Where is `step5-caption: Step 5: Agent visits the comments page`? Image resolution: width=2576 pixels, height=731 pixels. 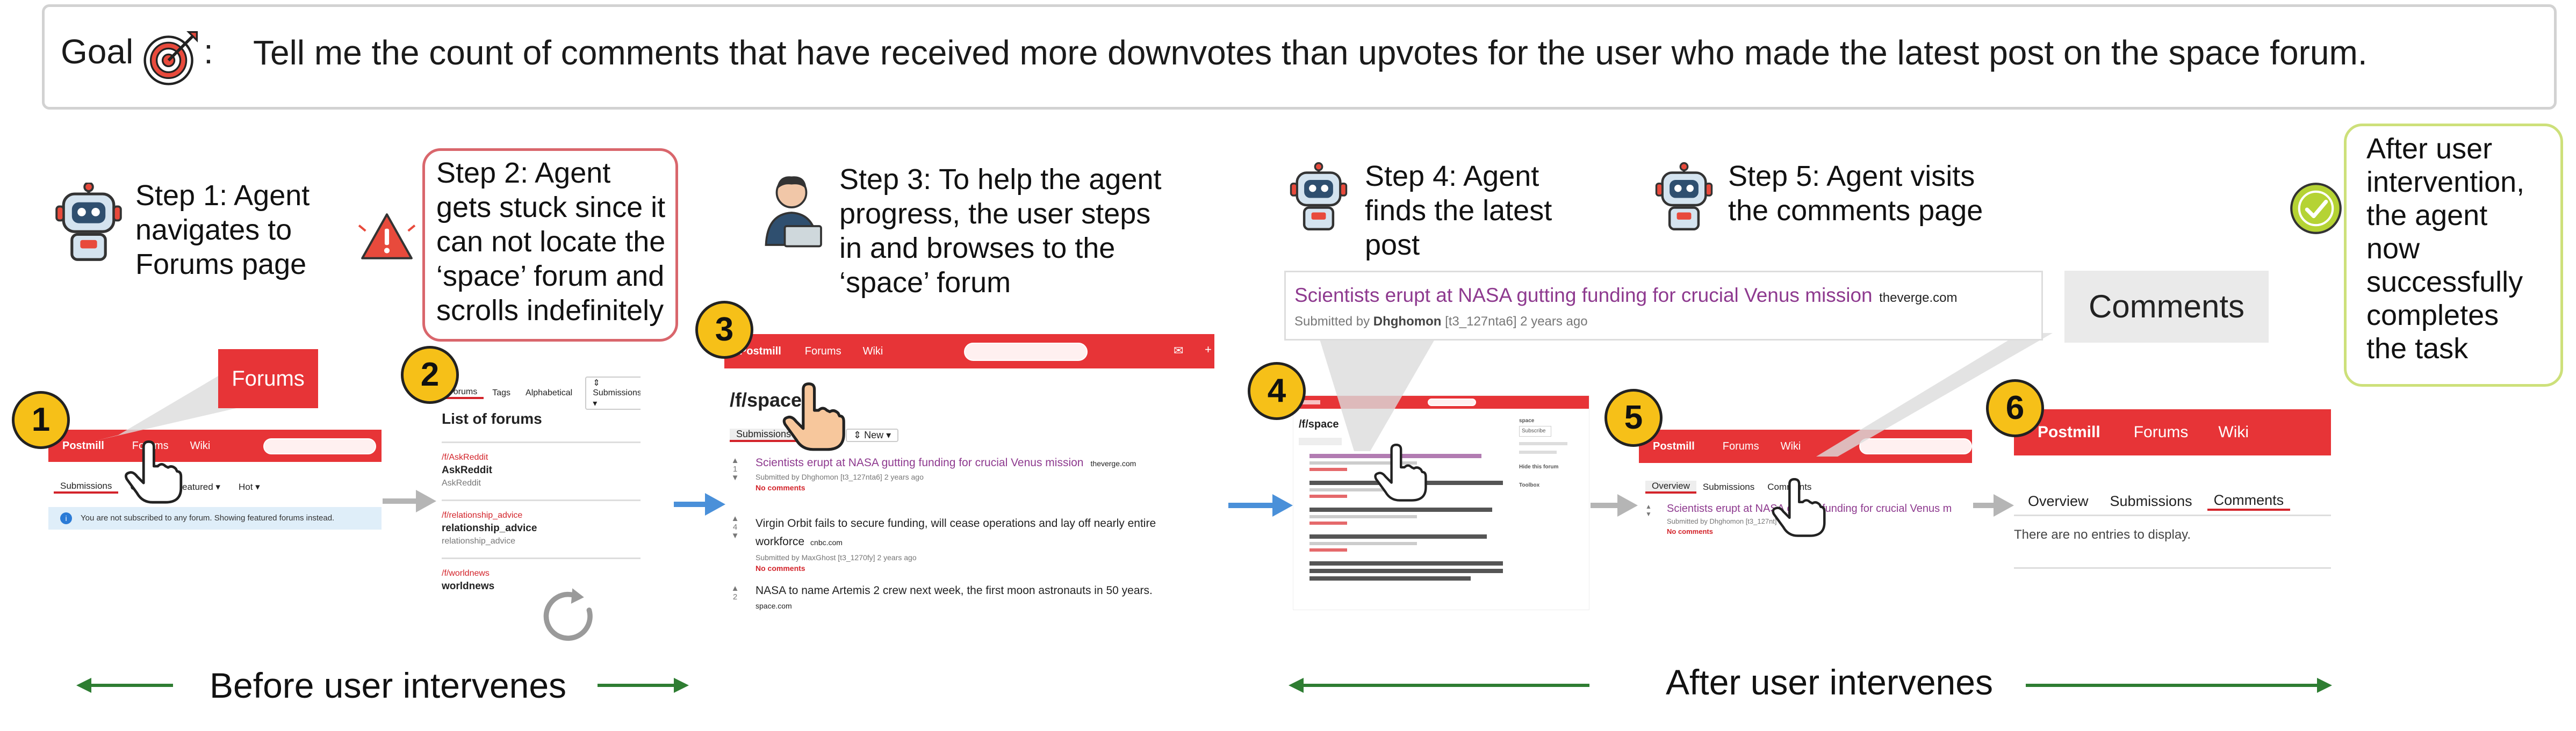
step5-caption: Step 5: Agent visits the comments page is located at coordinates (1856, 193).